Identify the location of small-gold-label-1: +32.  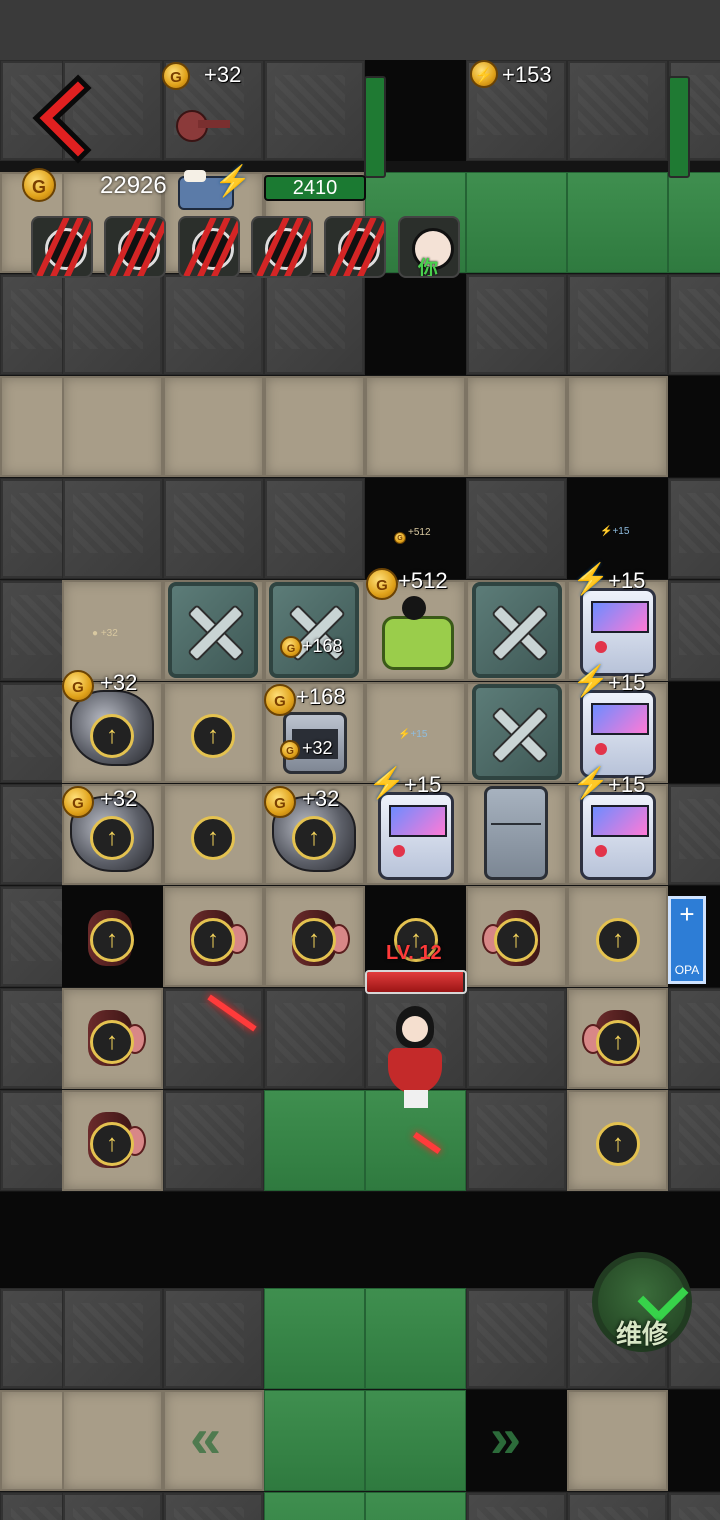
(317, 748).